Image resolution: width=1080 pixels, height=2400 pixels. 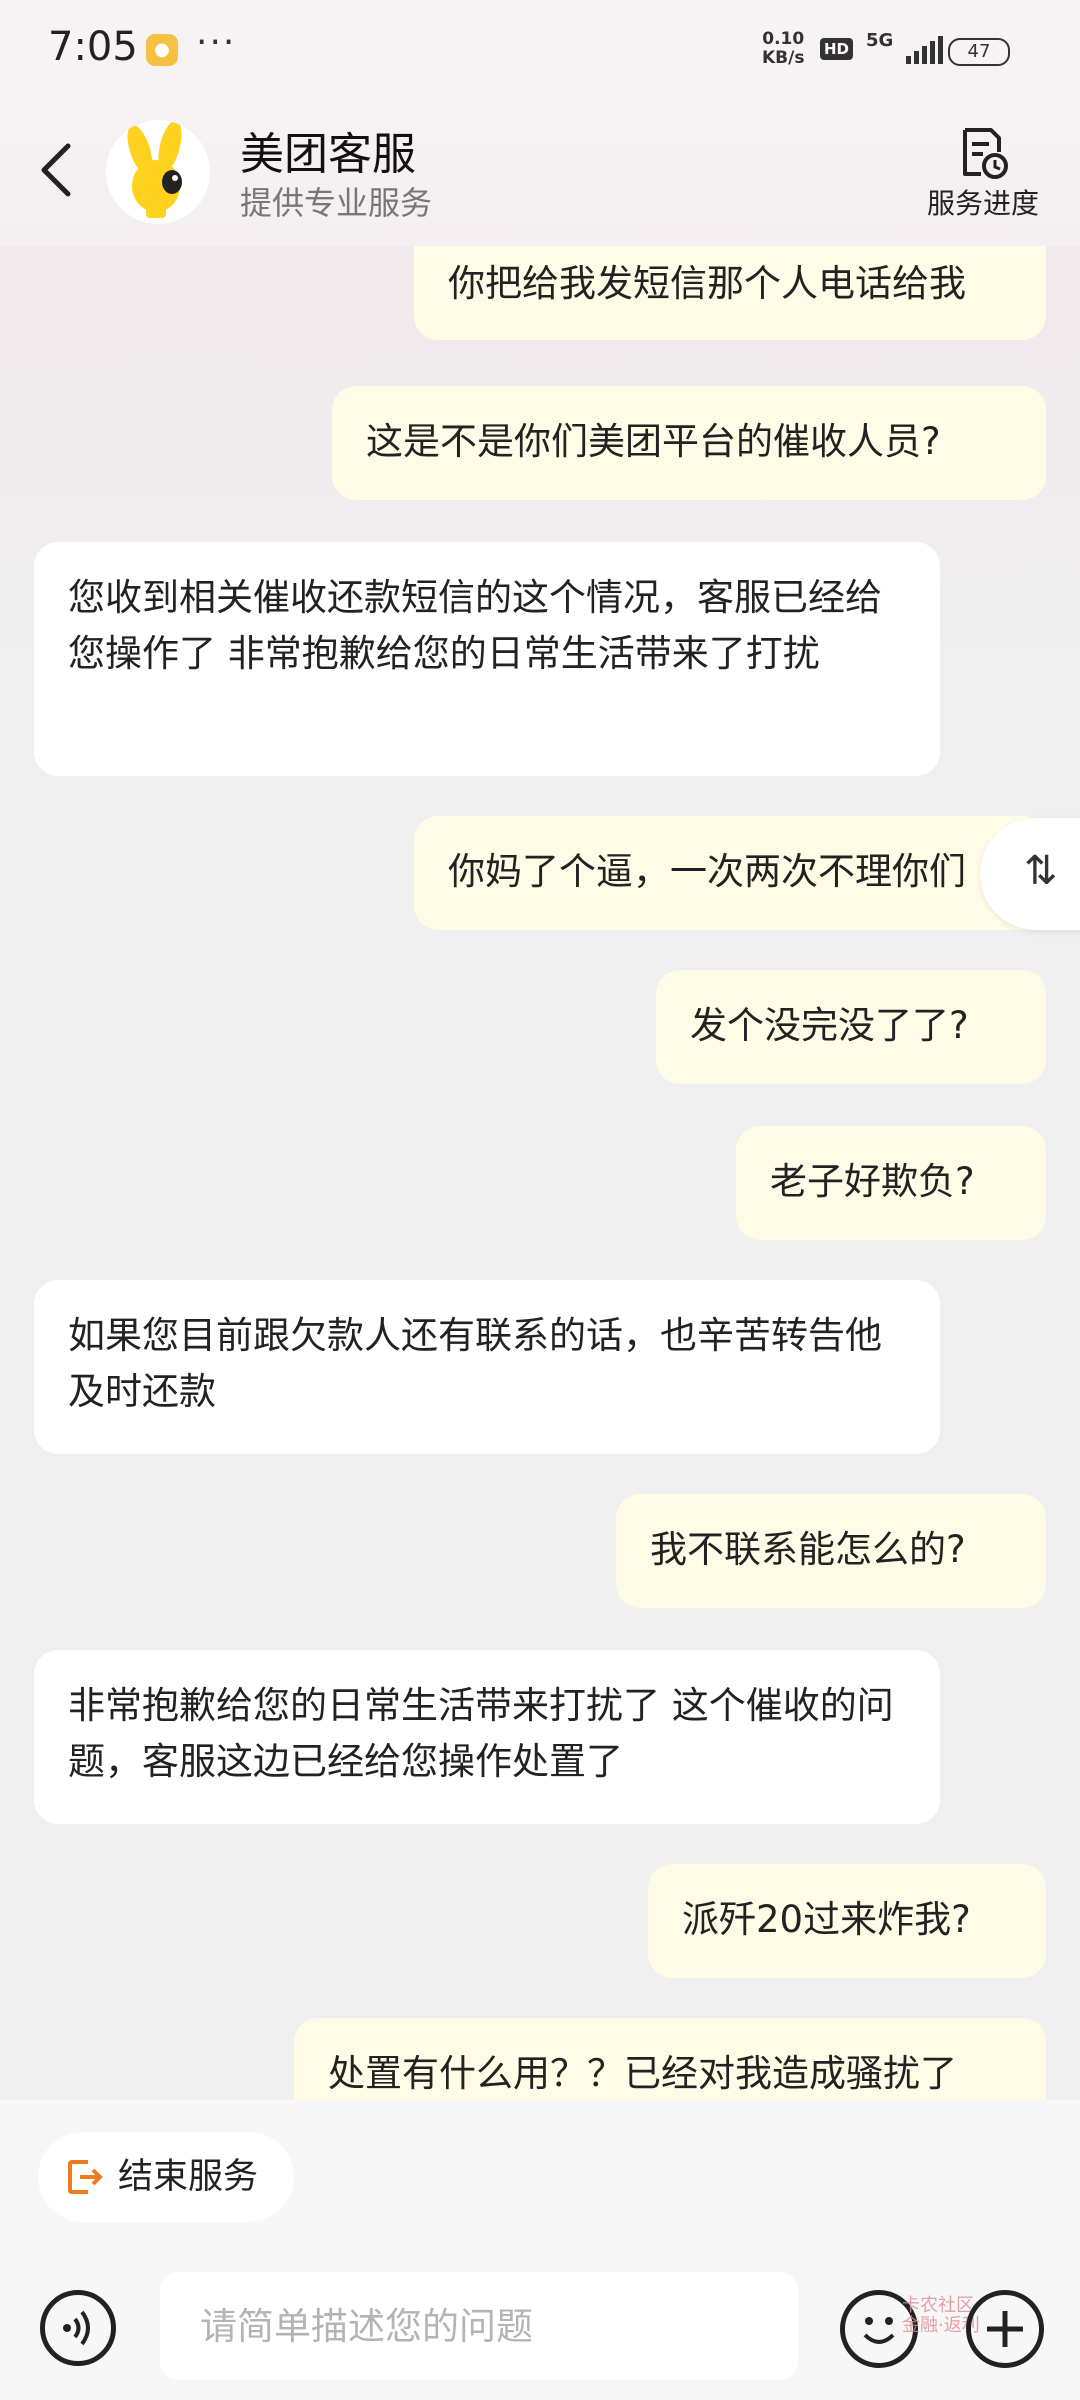 I want to click on back-arrow-icon, so click(x=57, y=170).